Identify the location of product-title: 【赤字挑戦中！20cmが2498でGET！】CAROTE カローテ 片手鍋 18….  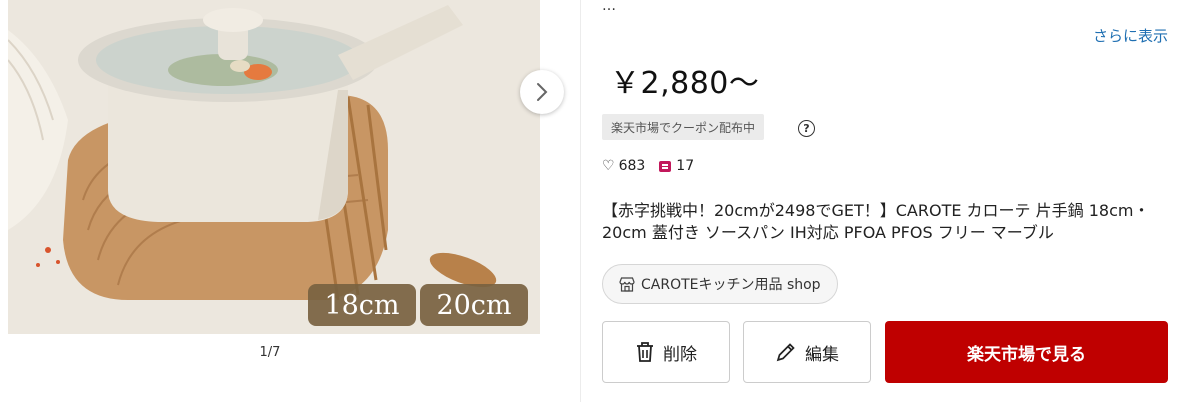
(887, 222).